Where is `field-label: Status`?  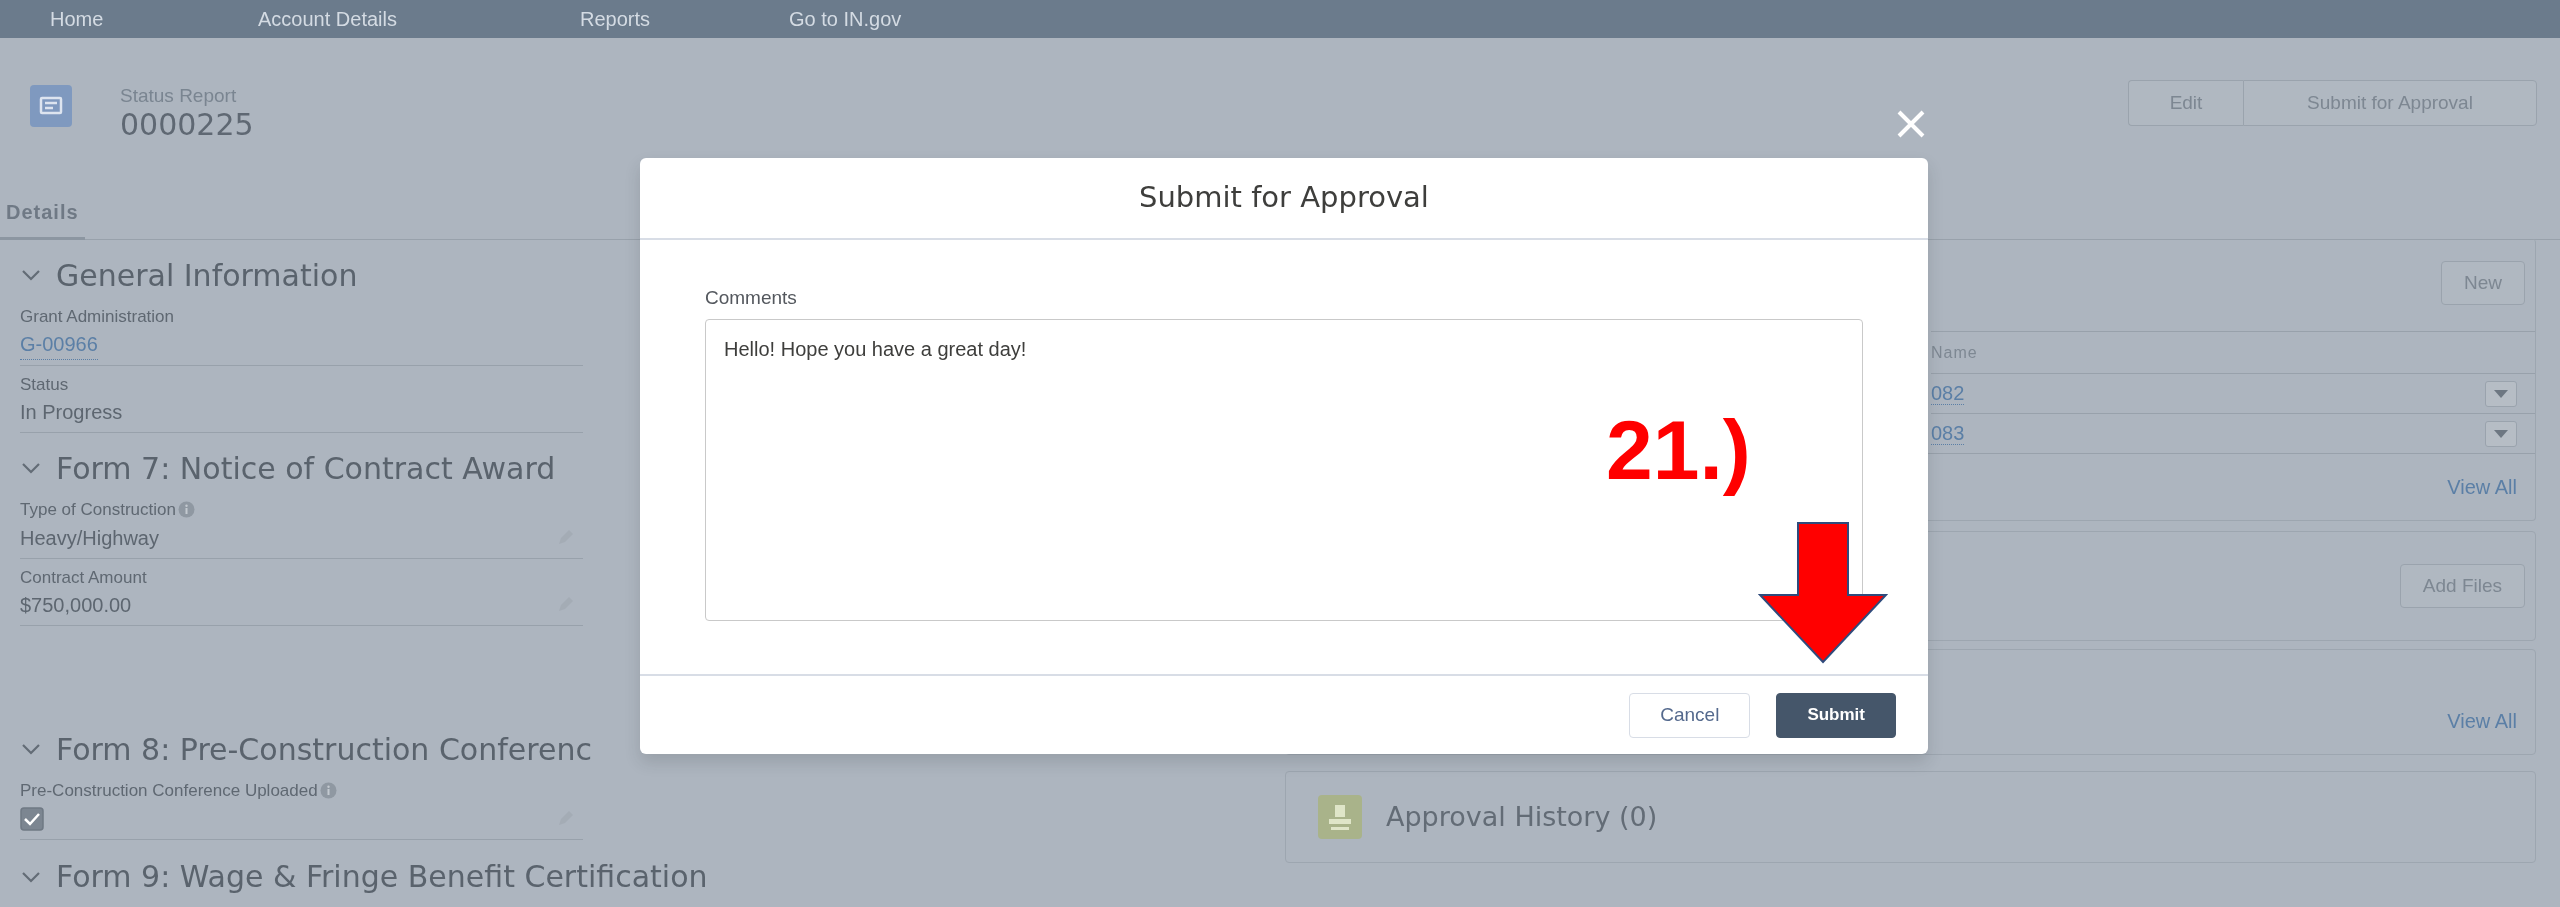
field-label: Status is located at coordinates (44, 384).